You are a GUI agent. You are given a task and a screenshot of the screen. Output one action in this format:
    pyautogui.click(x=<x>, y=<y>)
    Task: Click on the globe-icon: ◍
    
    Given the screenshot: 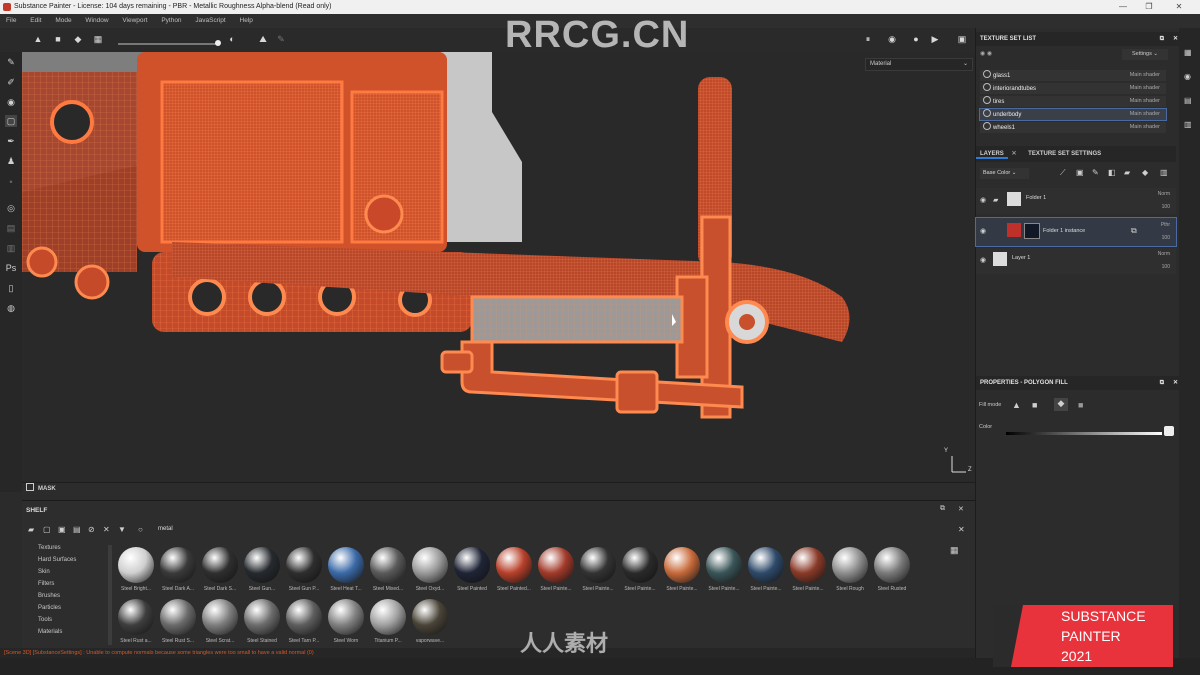 What is the action you would take?
    pyautogui.click(x=11, y=308)
    